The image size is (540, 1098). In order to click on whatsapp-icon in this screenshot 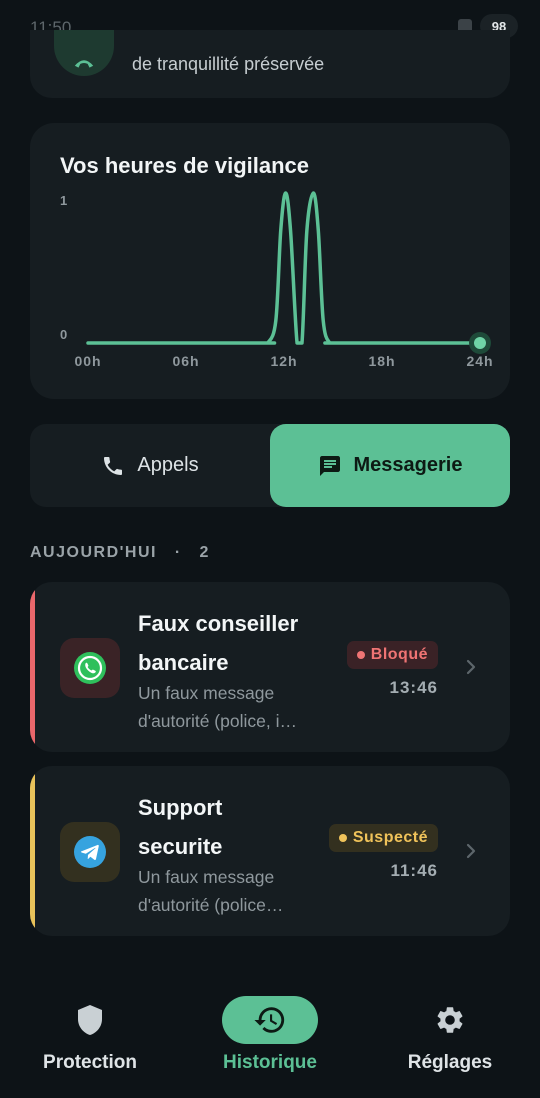, I will do `click(90, 668)`.